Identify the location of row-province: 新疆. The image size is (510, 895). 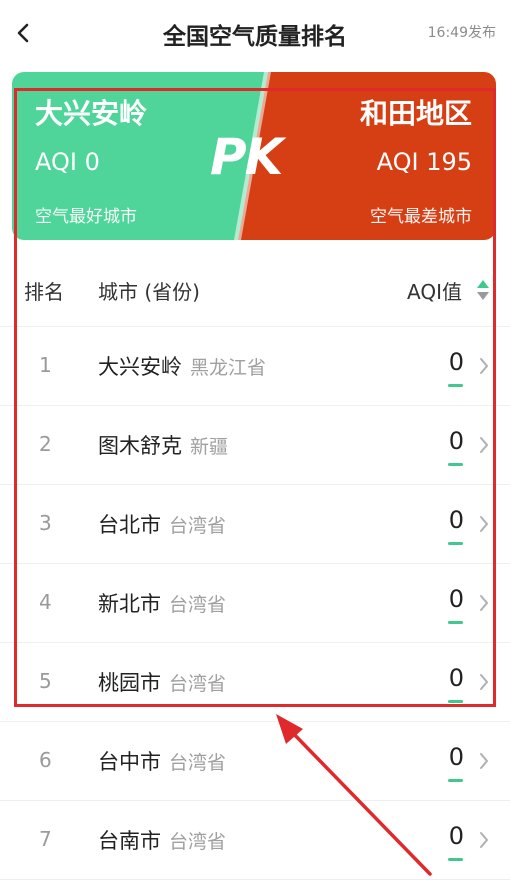
(209, 447).